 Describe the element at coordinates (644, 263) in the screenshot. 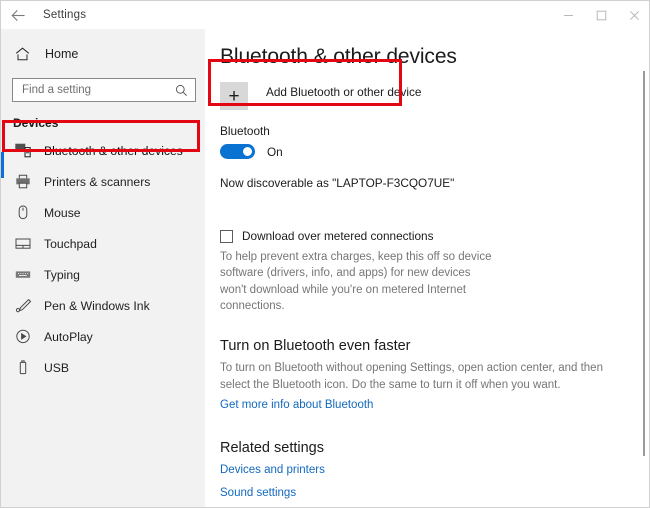

I see `content-scrollbar` at that location.